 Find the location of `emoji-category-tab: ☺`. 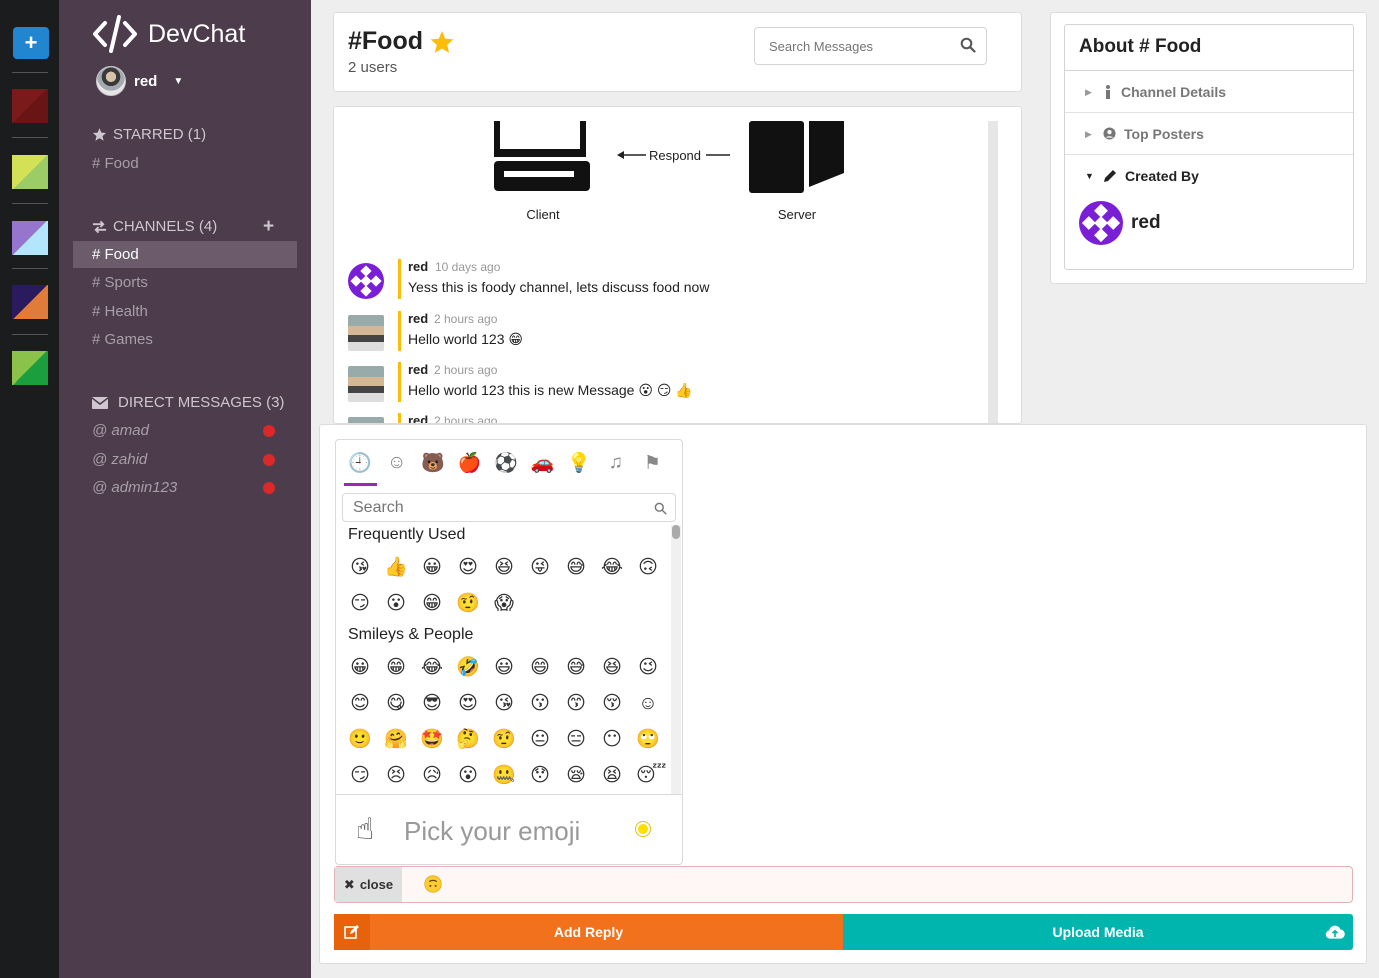

emoji-category-tab: ☺ is located at coordinates (397, 463).